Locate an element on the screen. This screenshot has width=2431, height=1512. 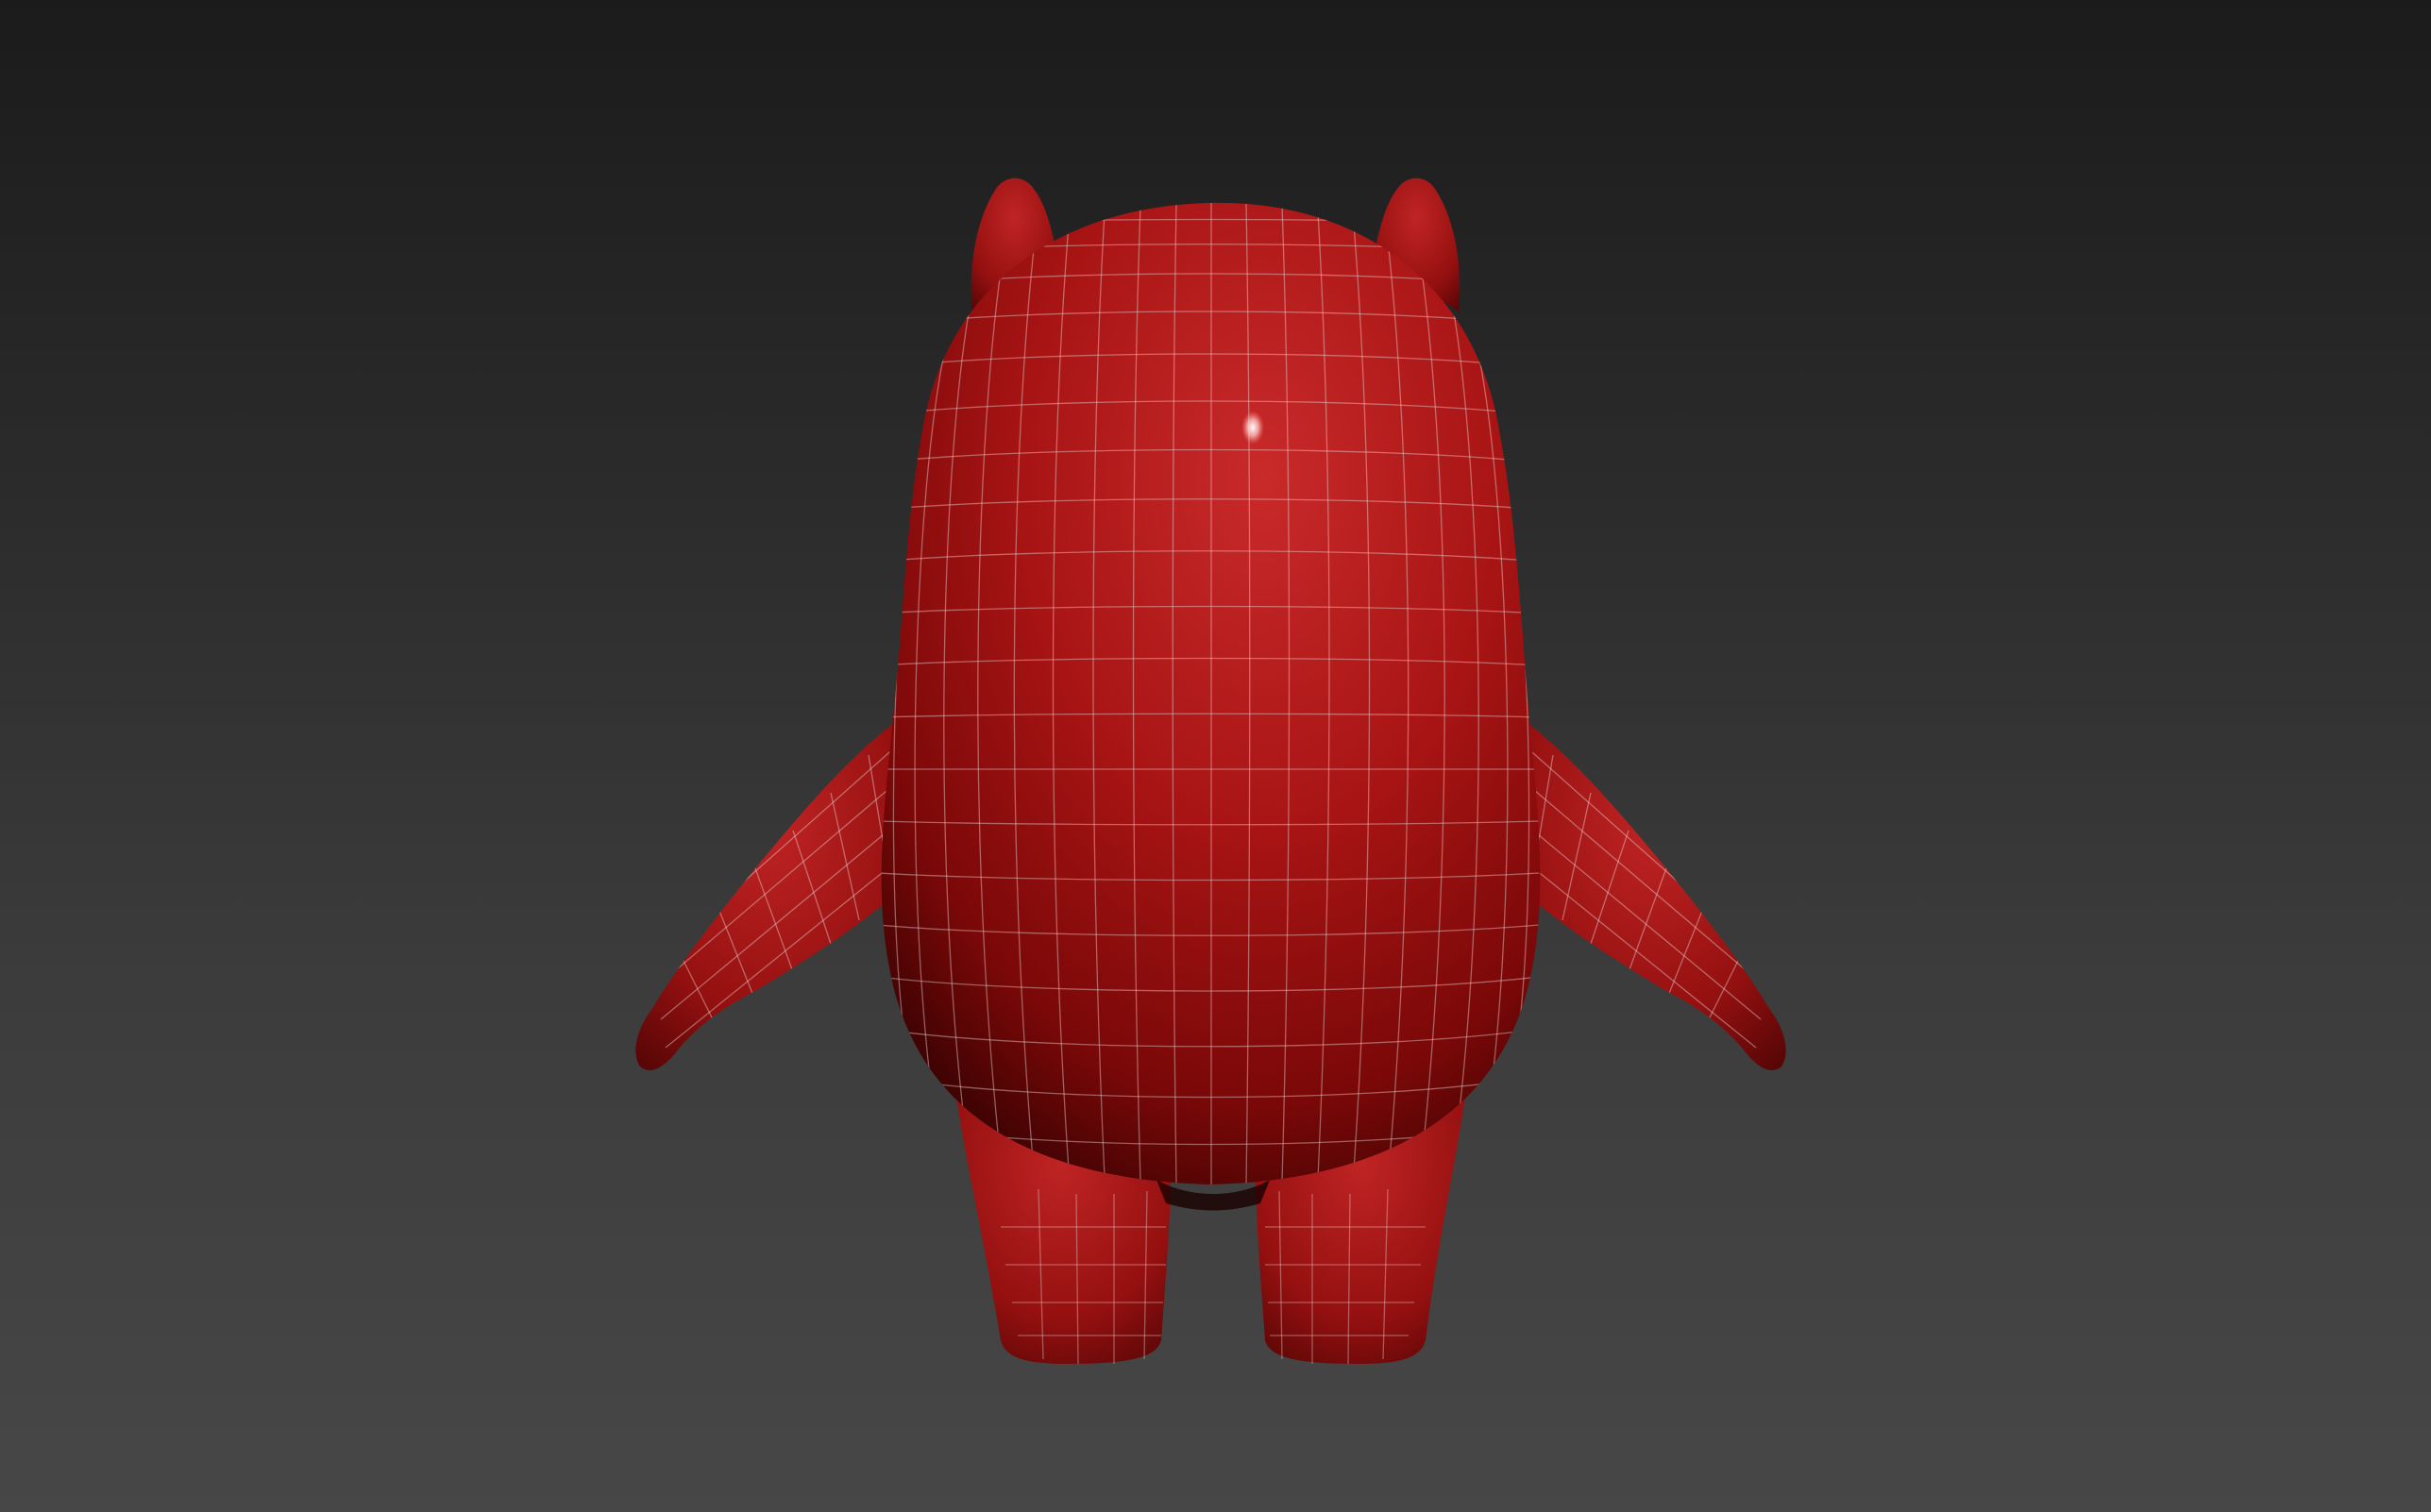
left-arm is located at coordinates (768, 893).